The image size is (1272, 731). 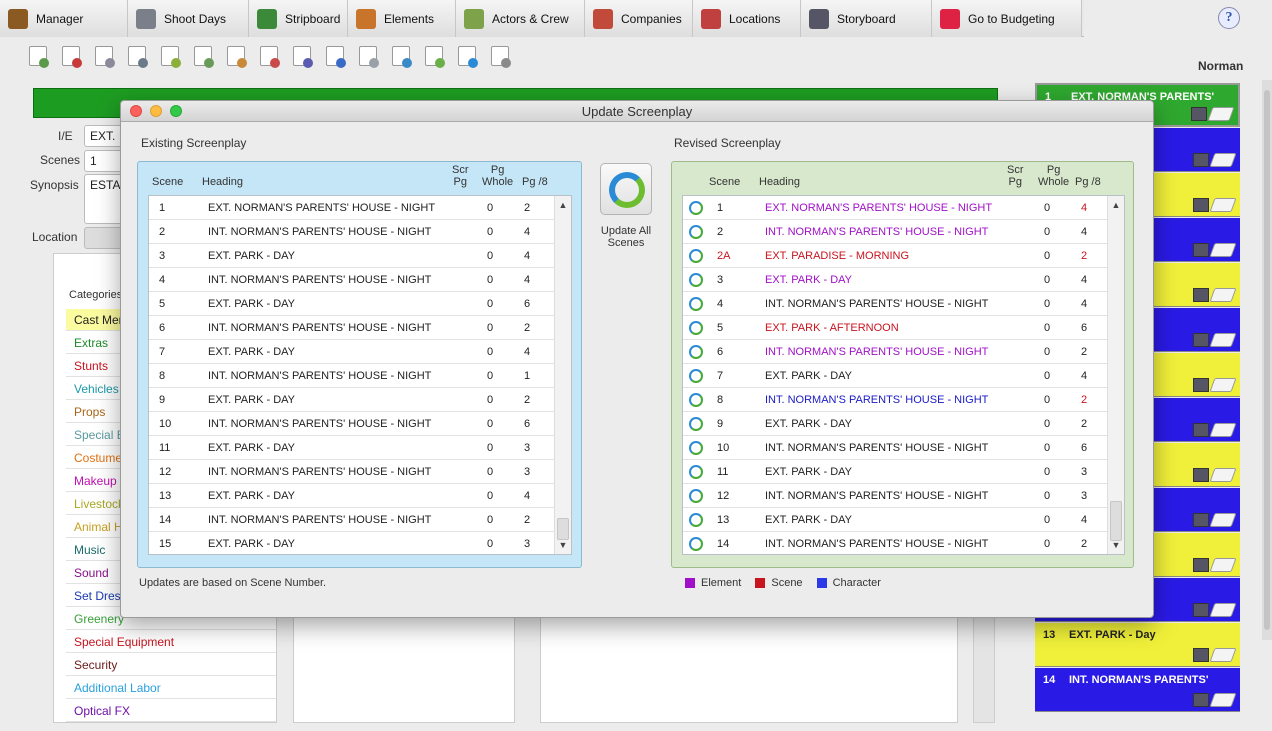 I want to click on update-all-button, so click(x=626, y=189).